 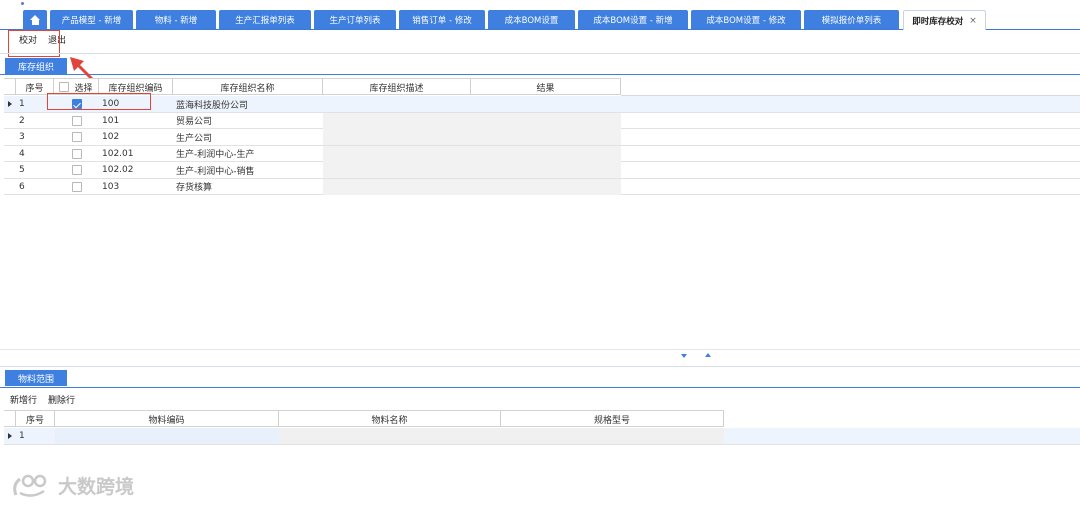 I want to click on expand-up-icon, so click(x=708, y=355).